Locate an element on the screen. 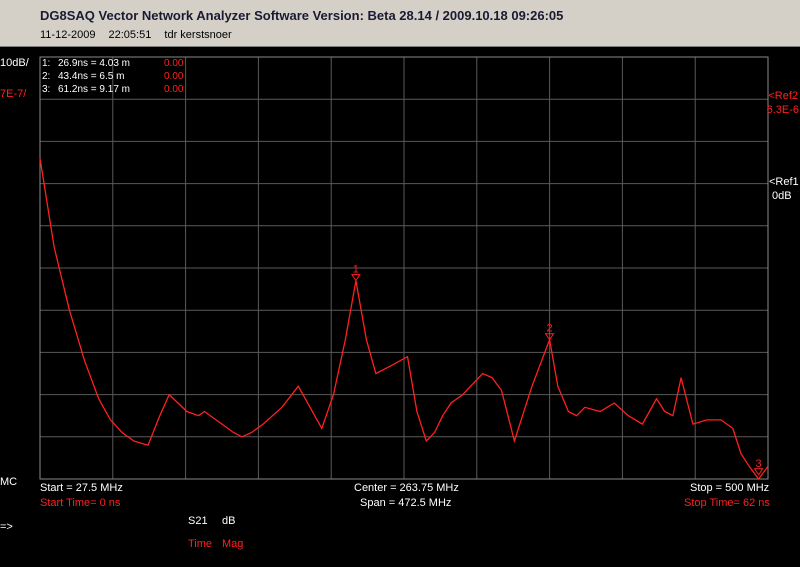 This screenshot has height=567, width=800. marker-row: 3: 61.2ns = 9.17 m 0.00 is located at coordinates (112, 90).